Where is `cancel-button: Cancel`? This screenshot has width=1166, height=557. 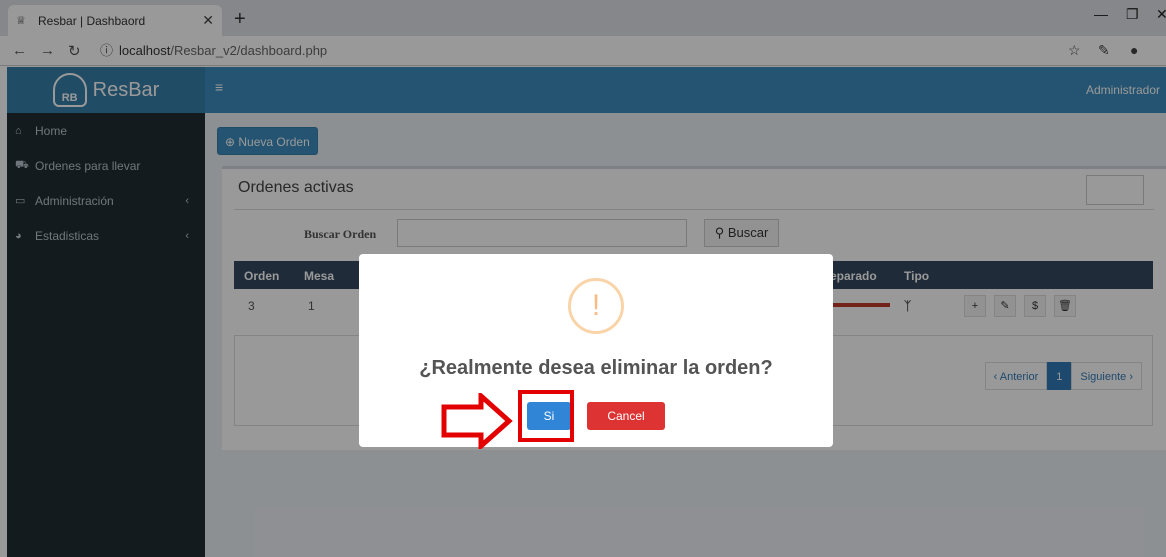 cancel-button: Cancel is located at coordinates (626, 416).